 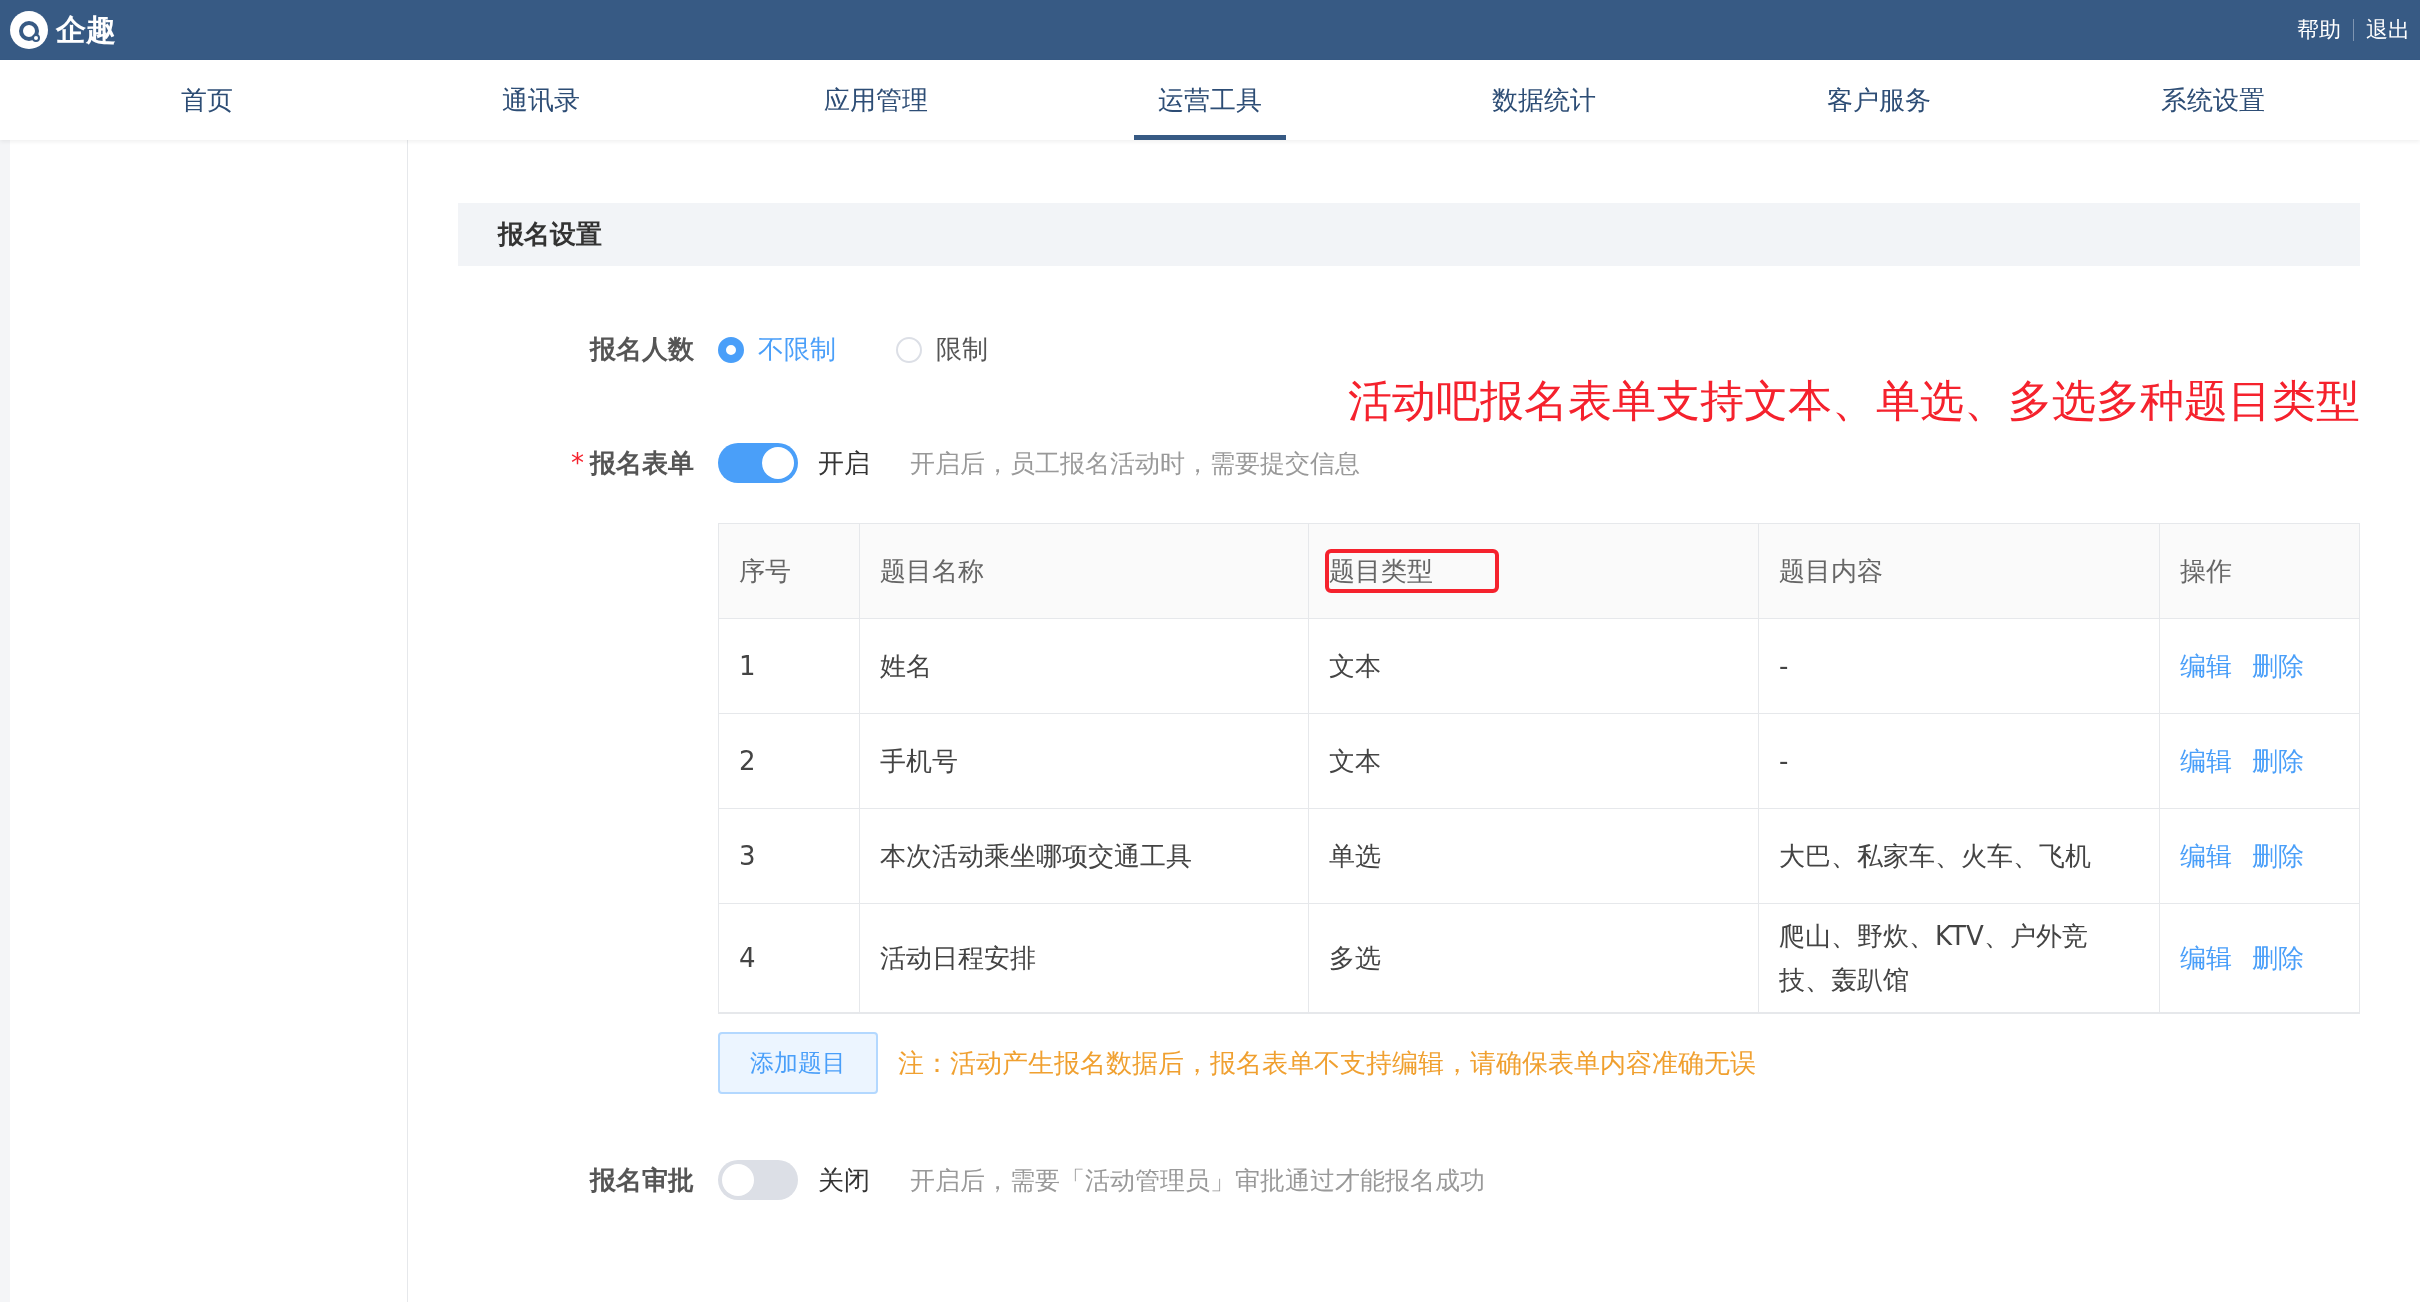 What do you see at coordinates (919, 761) in the screenshot?
I see `table-cell-text: 手机号` at bounding box center [919, 761].